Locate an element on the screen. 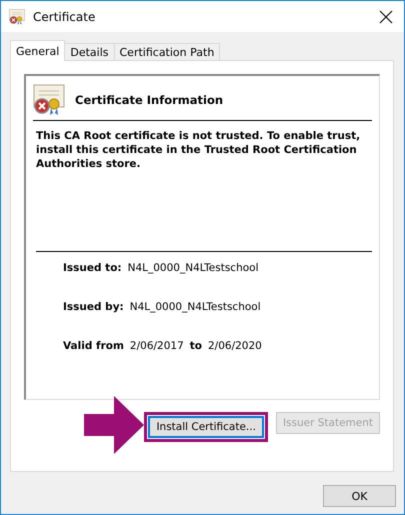 The image size is (405, 515). window-title: Certificate is located at coordinates (64, 17).